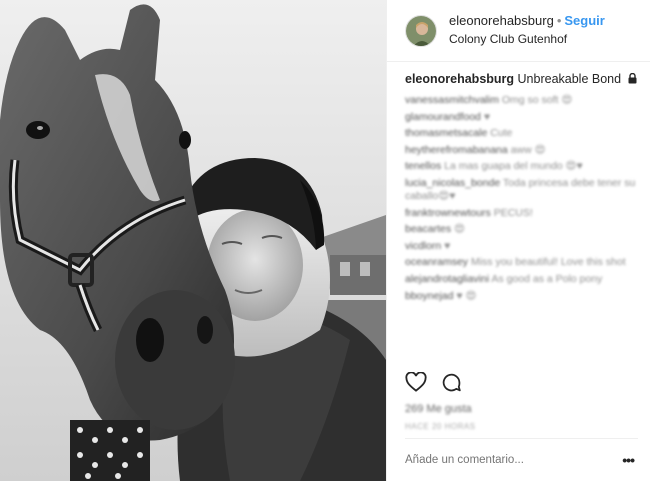 This screenshot has width=650, height=481. I want to click on post-actions, so click(433, 382).